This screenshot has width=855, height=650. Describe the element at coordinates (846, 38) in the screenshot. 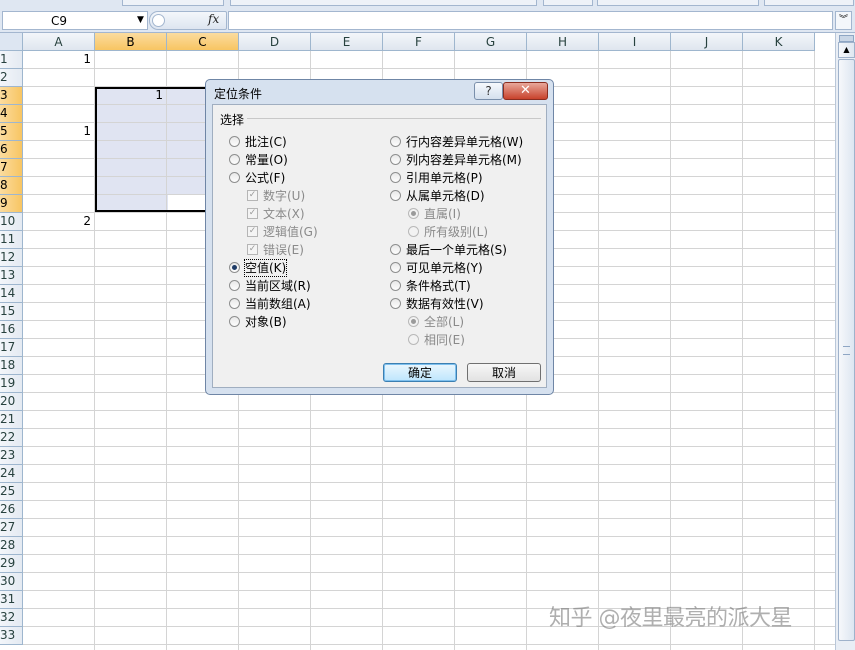

I see `split-handle` at that location.